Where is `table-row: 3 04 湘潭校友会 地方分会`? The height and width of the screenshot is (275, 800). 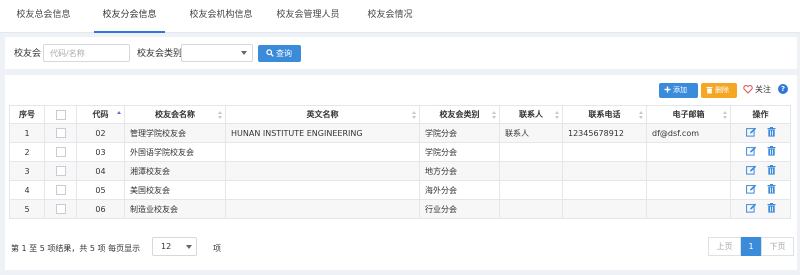 table-row: 3 04 湘潭校友会 地方分会 is located at coordinates (400, 171).